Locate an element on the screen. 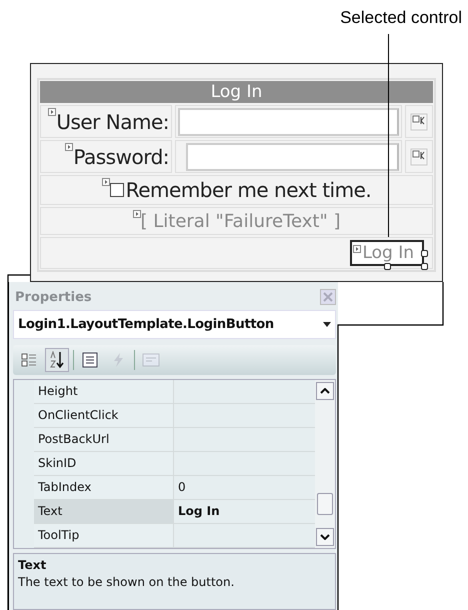 This screenshot has height=610, width=468. chevron-down-icon is located at coordinates (325, 537).